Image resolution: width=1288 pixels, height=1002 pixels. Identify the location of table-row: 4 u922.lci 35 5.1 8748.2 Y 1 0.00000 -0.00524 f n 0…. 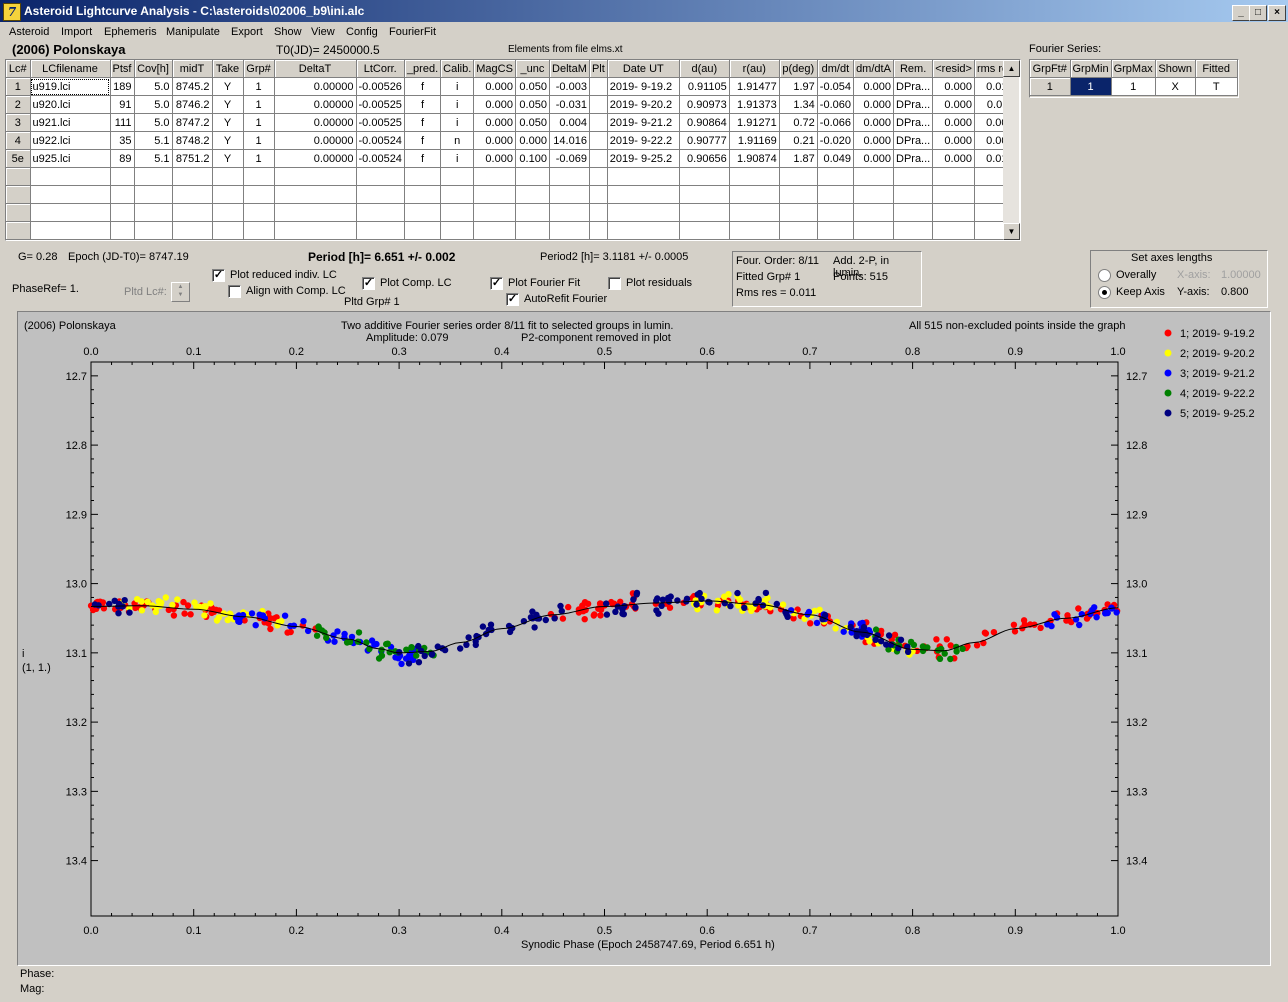
(511, 140).